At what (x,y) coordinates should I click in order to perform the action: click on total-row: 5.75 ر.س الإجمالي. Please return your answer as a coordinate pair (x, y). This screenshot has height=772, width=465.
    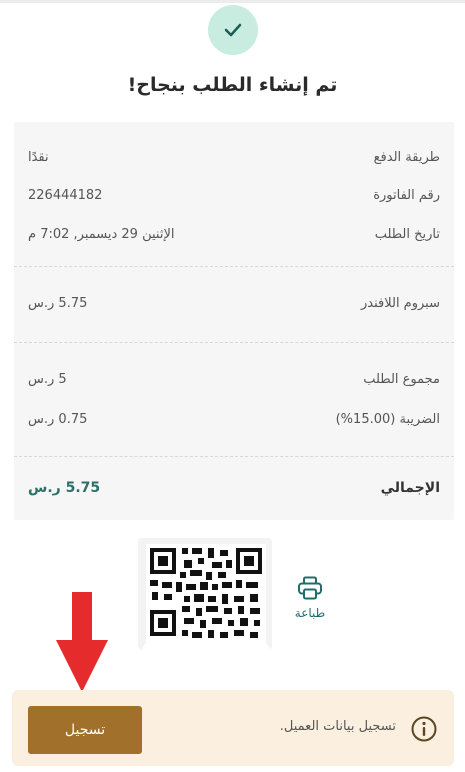
    Looking at the image, I should click on (234, 488).